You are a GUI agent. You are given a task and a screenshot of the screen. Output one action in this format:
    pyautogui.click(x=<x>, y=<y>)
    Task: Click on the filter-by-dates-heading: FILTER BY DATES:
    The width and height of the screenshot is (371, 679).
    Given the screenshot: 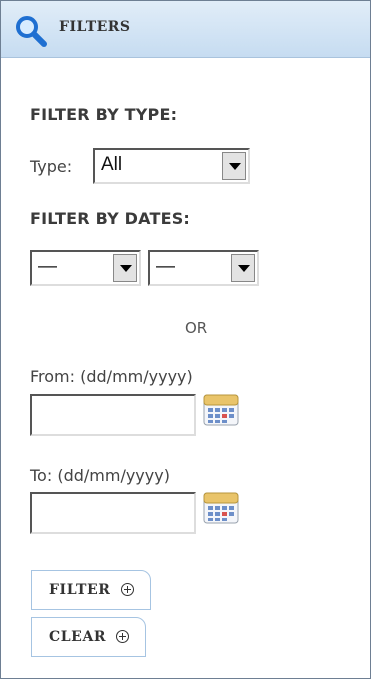 What is the action you would take?
    pyautogui.click(x=110, y=218)
    